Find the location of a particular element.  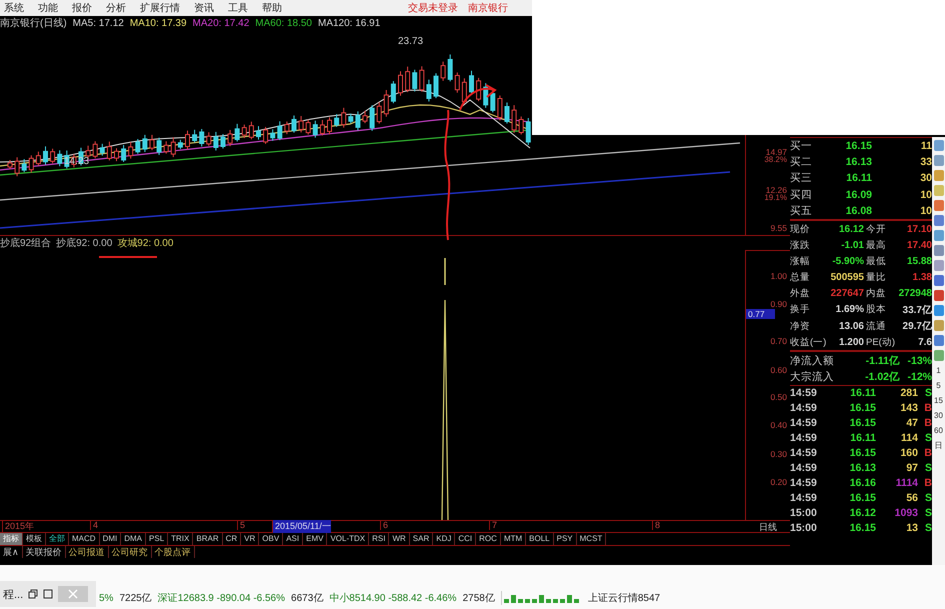

bid-price: 16.13 is located at coordinates (858, 162).